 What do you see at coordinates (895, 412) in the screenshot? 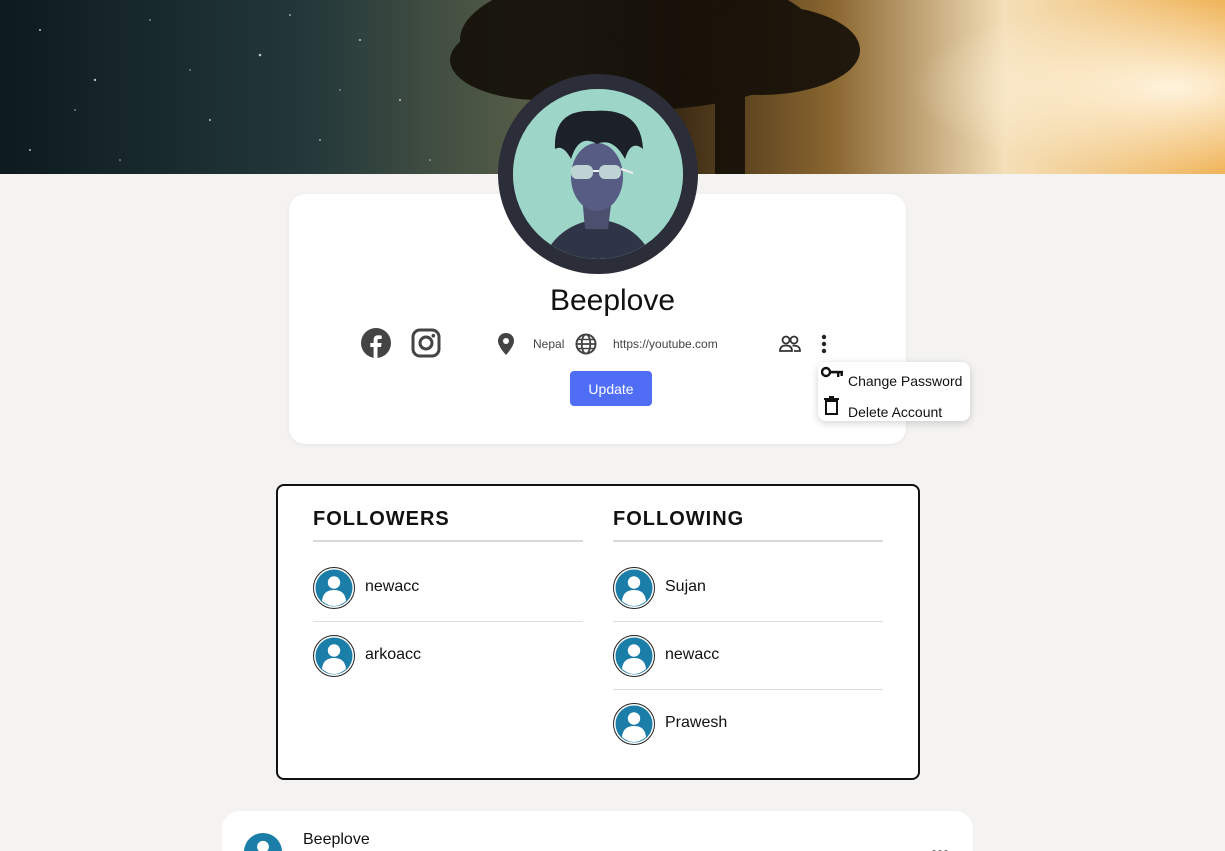
I see `delete-account-label: Delete Account` at bounding box center [895, 412].